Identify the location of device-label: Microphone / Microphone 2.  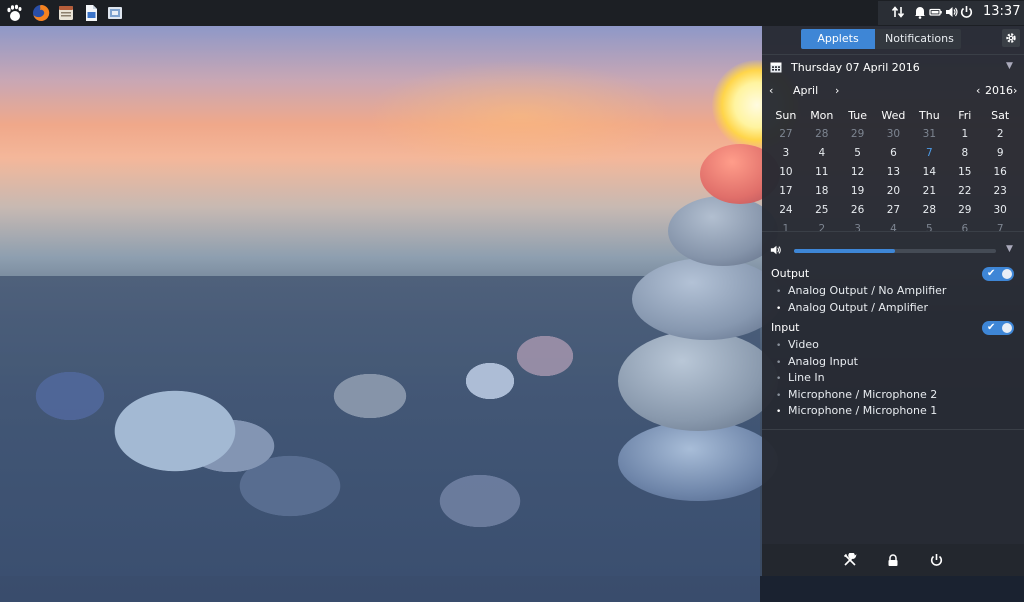
(863, 394).